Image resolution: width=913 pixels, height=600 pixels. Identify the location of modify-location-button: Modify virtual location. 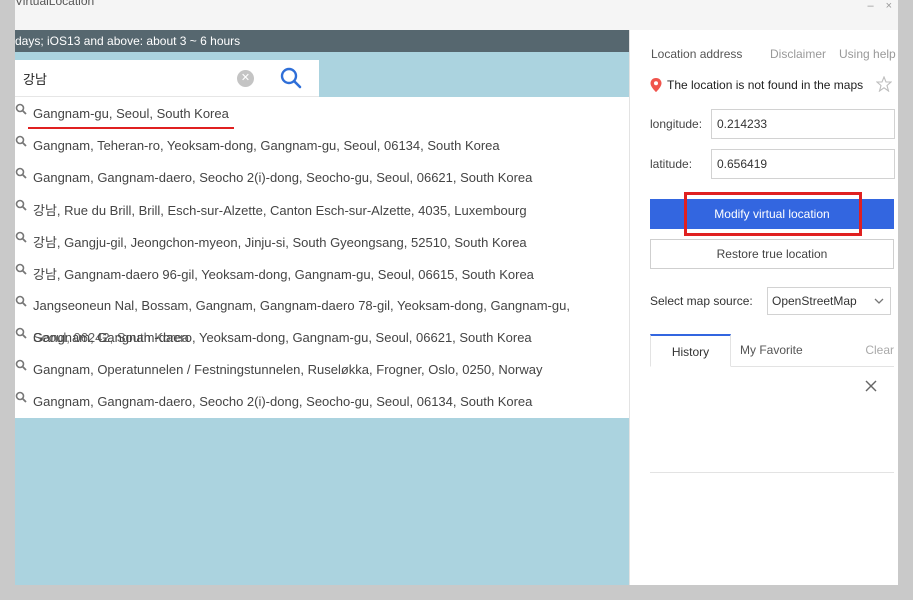
(772, 214).